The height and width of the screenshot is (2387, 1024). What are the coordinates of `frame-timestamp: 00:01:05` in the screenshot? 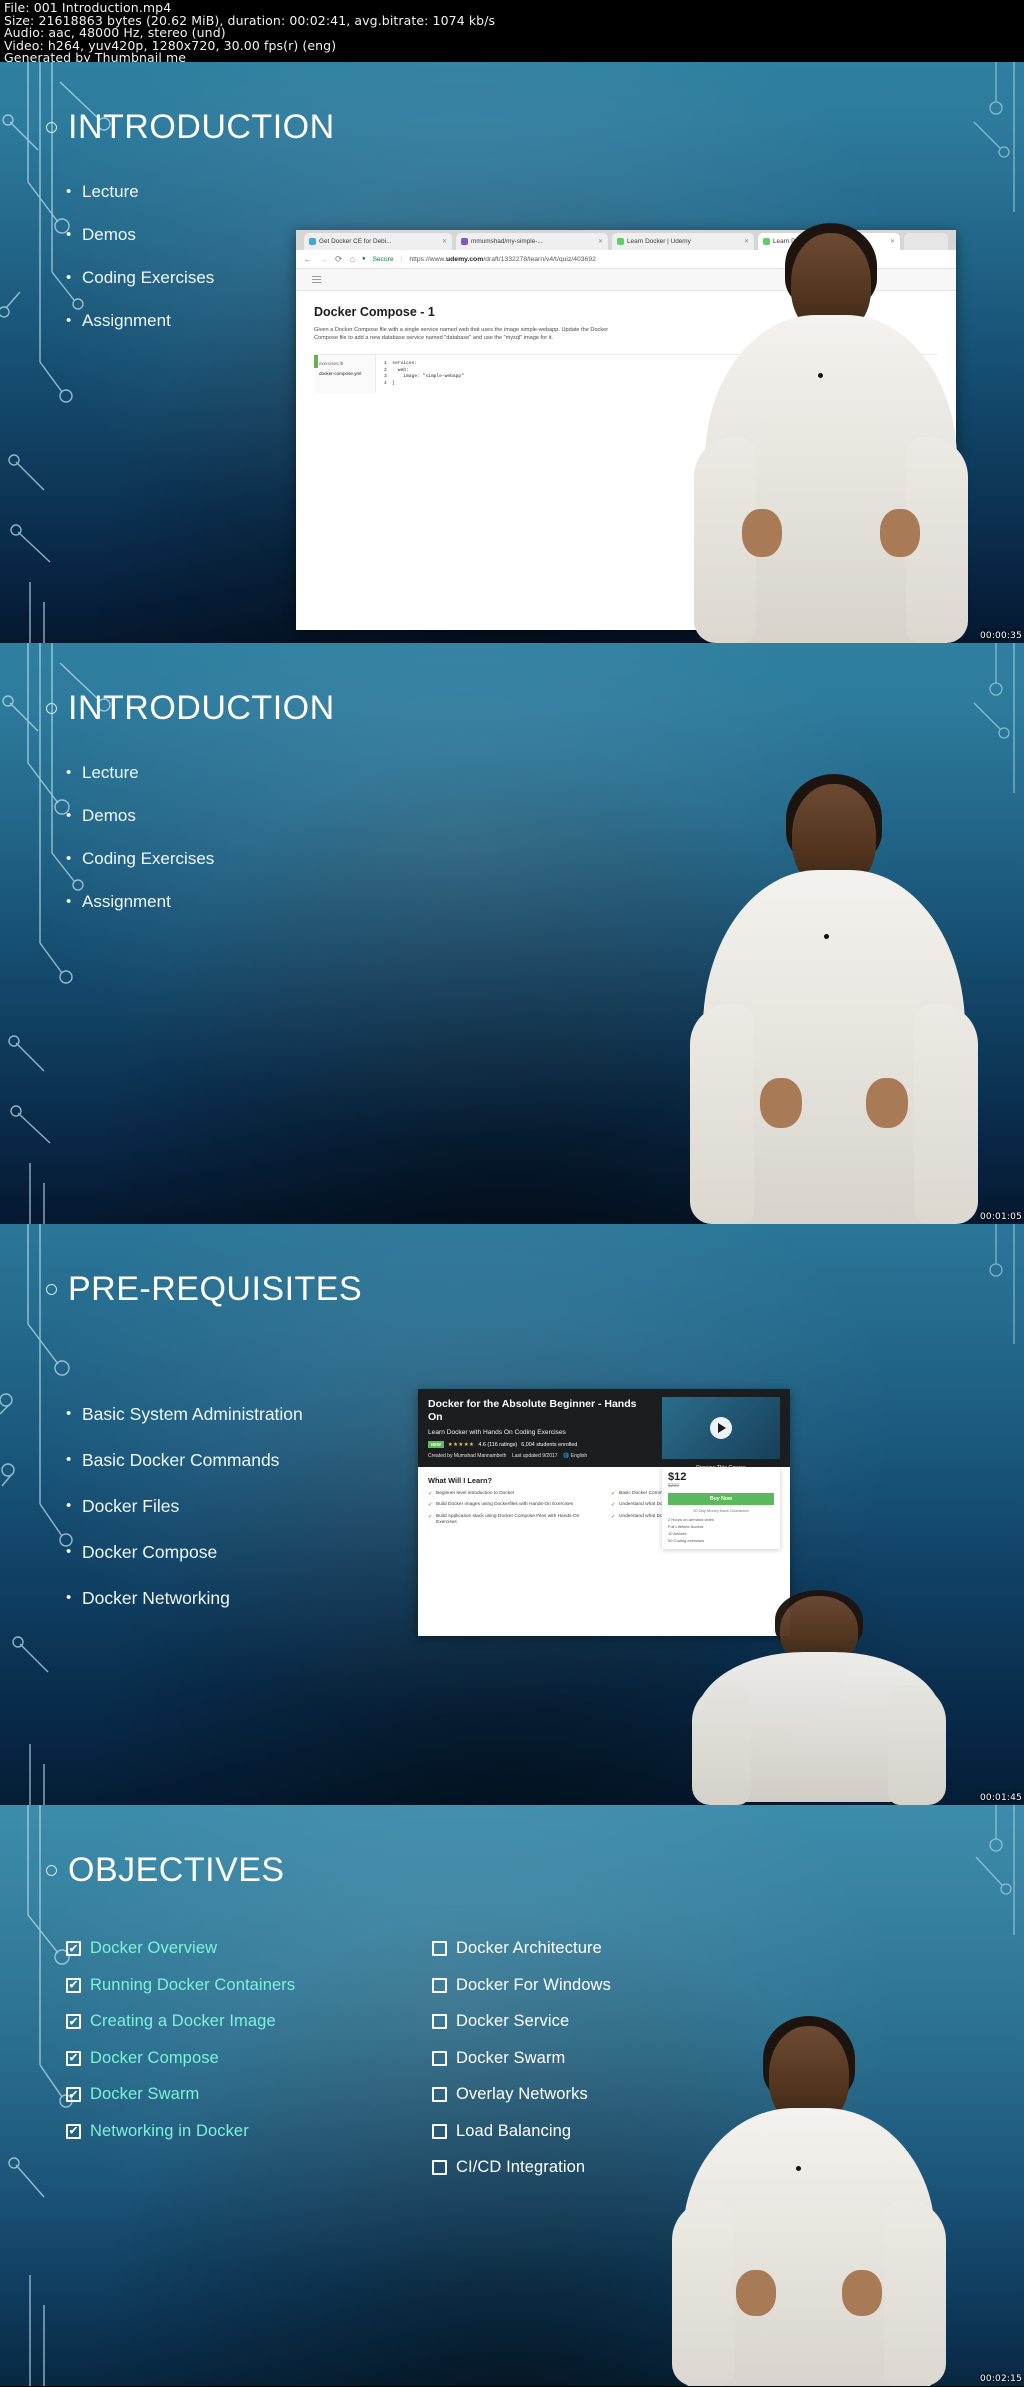 It's located at (1000, 1217).